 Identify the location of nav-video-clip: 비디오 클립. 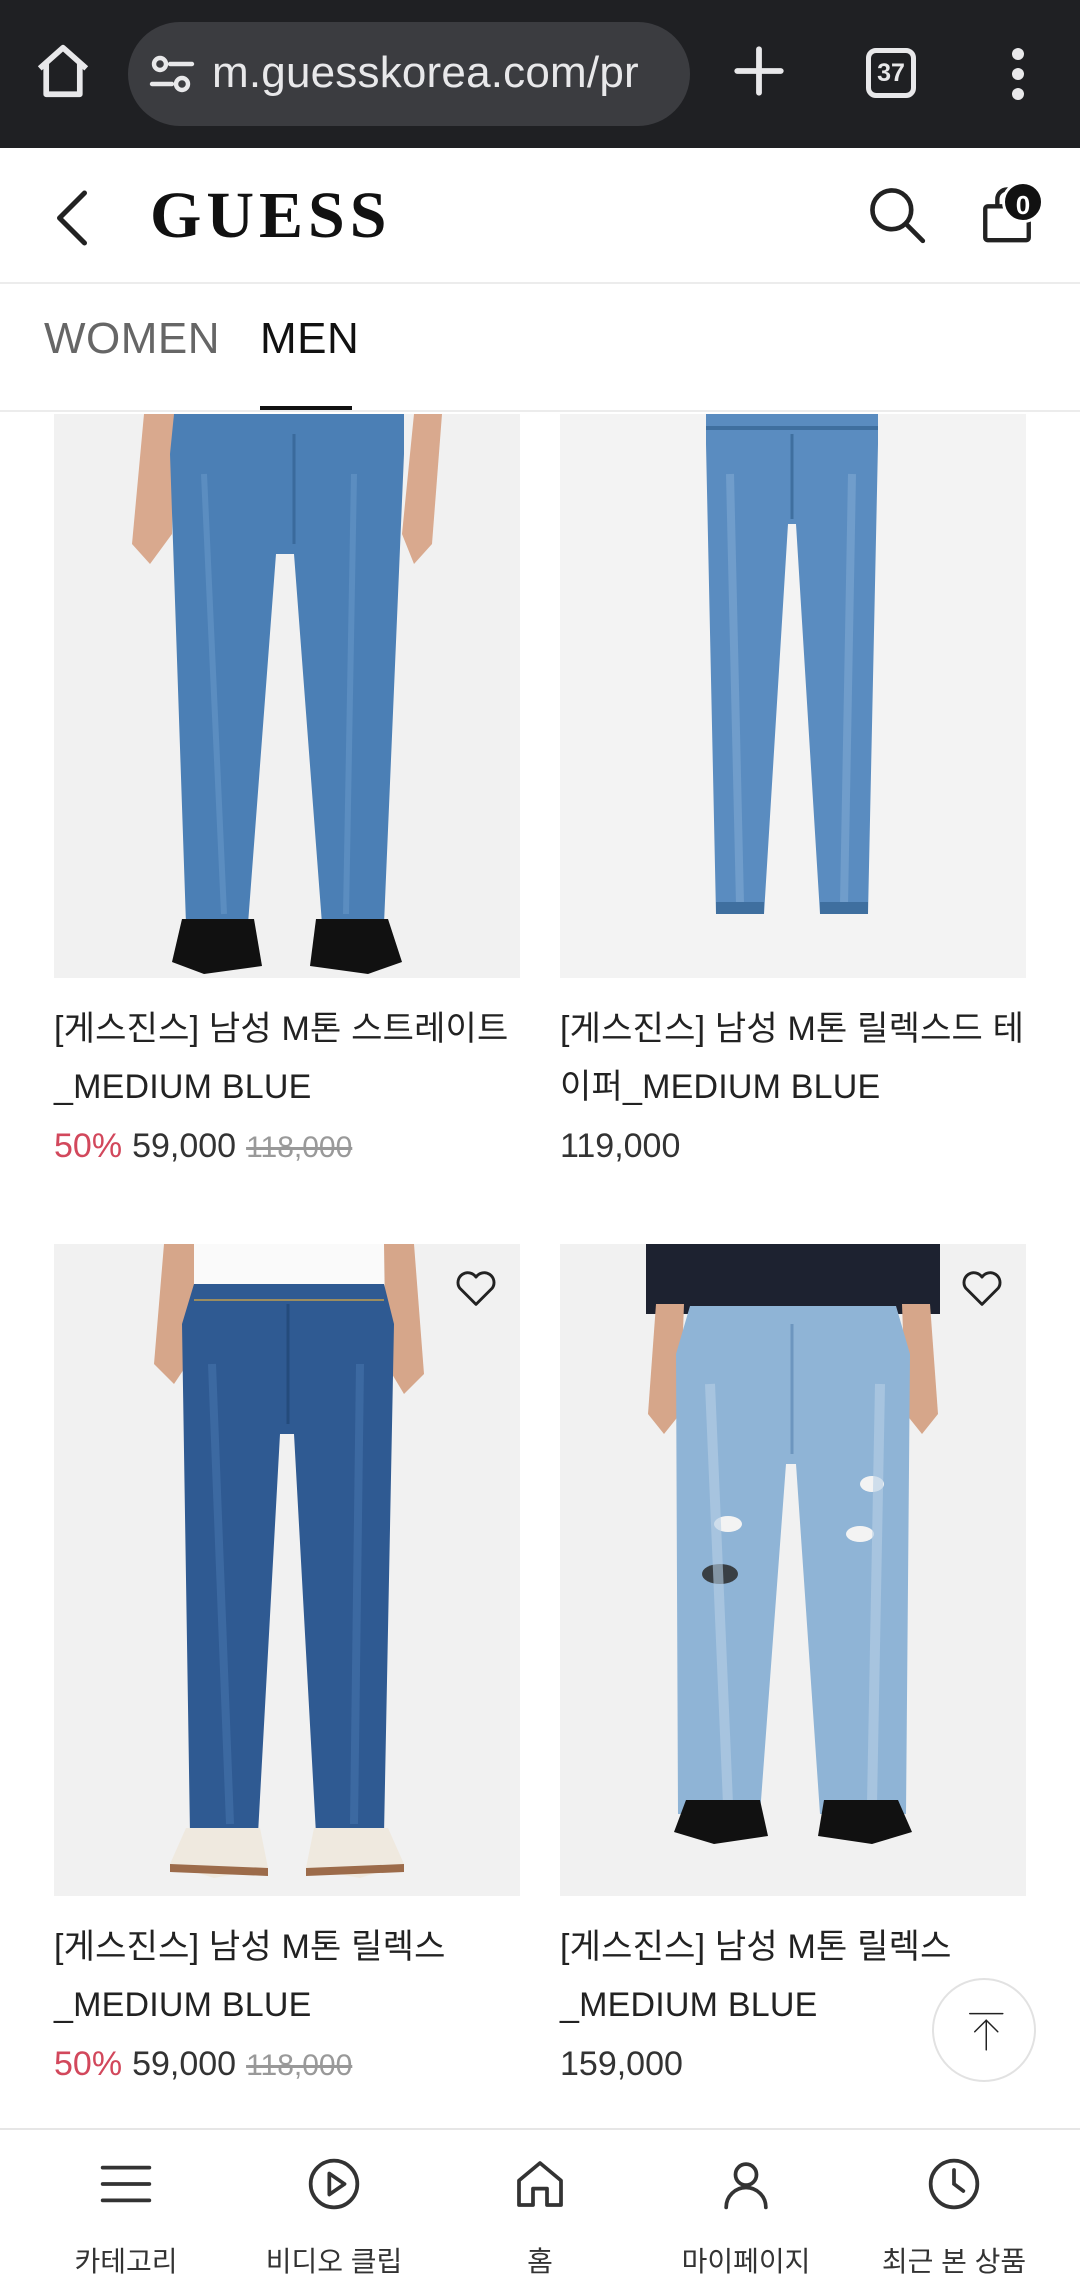
(334, 2208).